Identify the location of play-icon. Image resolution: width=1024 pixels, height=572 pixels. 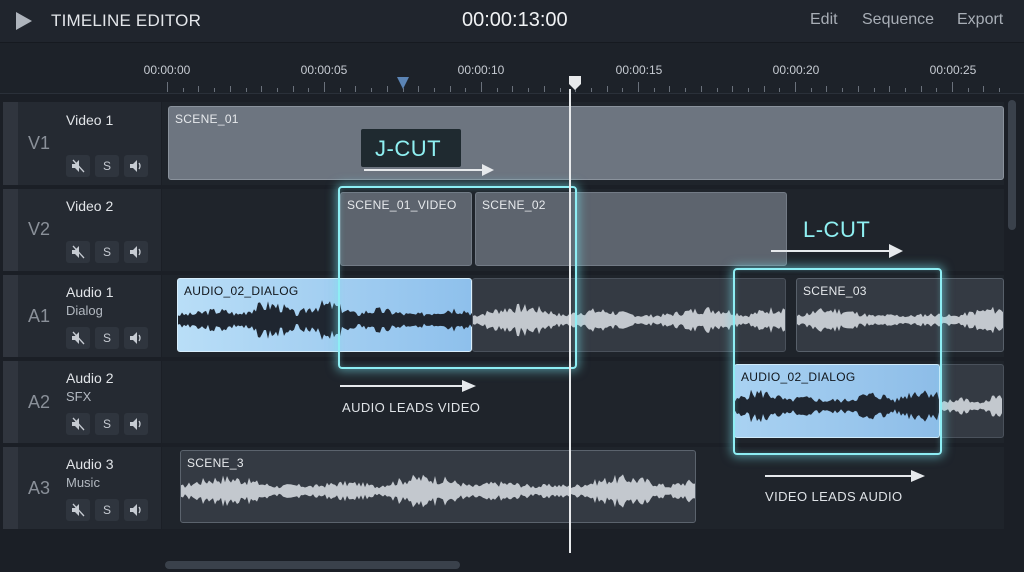
(24, 21).